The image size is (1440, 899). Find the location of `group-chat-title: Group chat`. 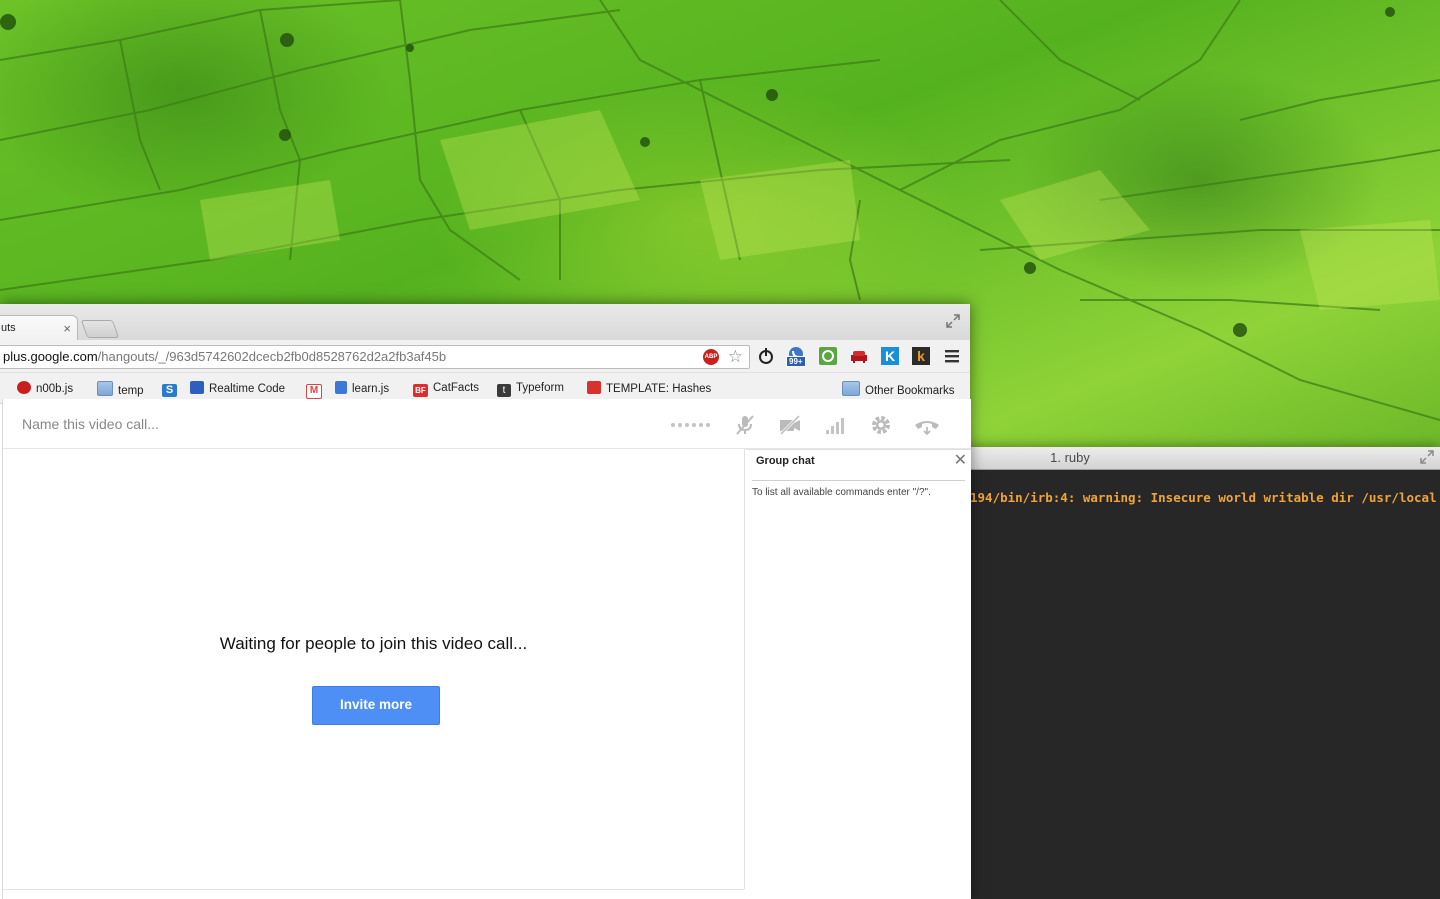

group-chat-title: Group chat is located at coordinates (785, 461).